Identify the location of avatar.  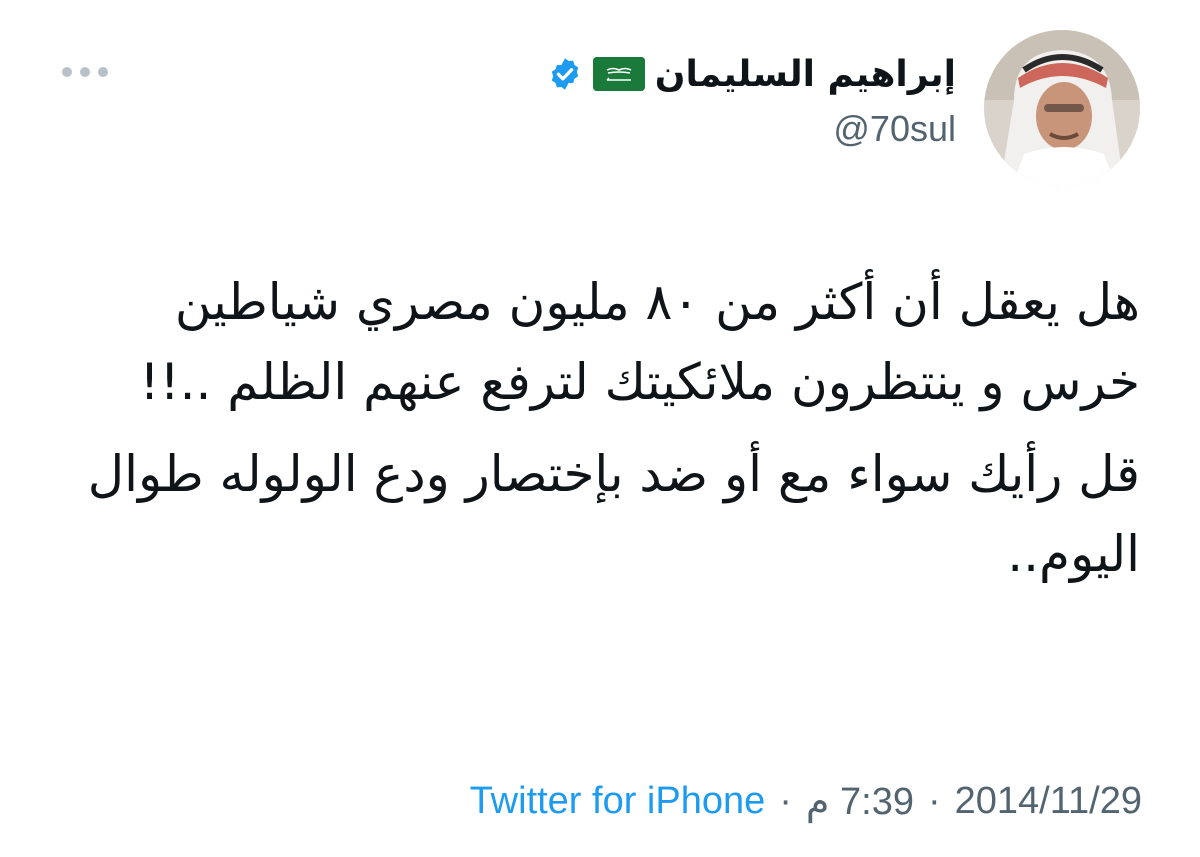
(1062, 108).